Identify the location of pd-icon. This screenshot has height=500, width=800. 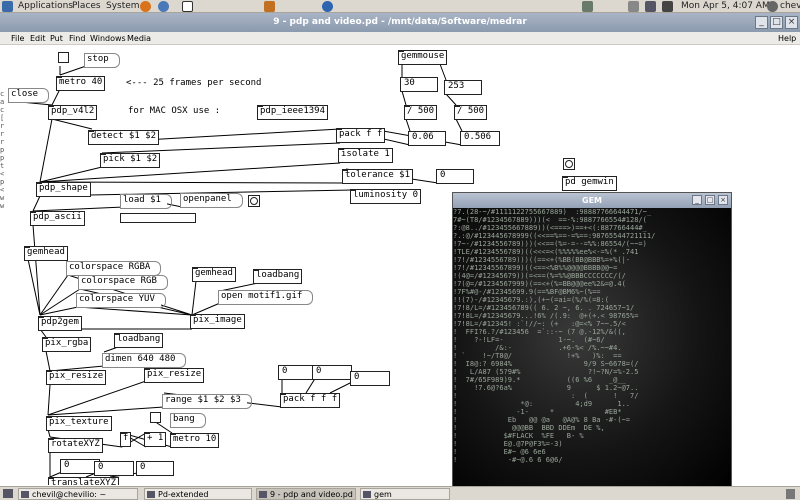
(151, 494).